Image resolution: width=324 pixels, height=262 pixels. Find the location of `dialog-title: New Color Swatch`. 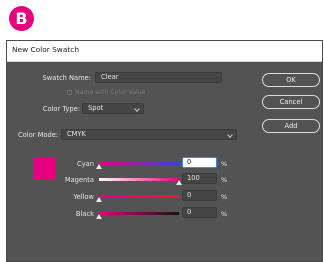

dialog-title: New Color Swatch is located at coordinates (46, 49).